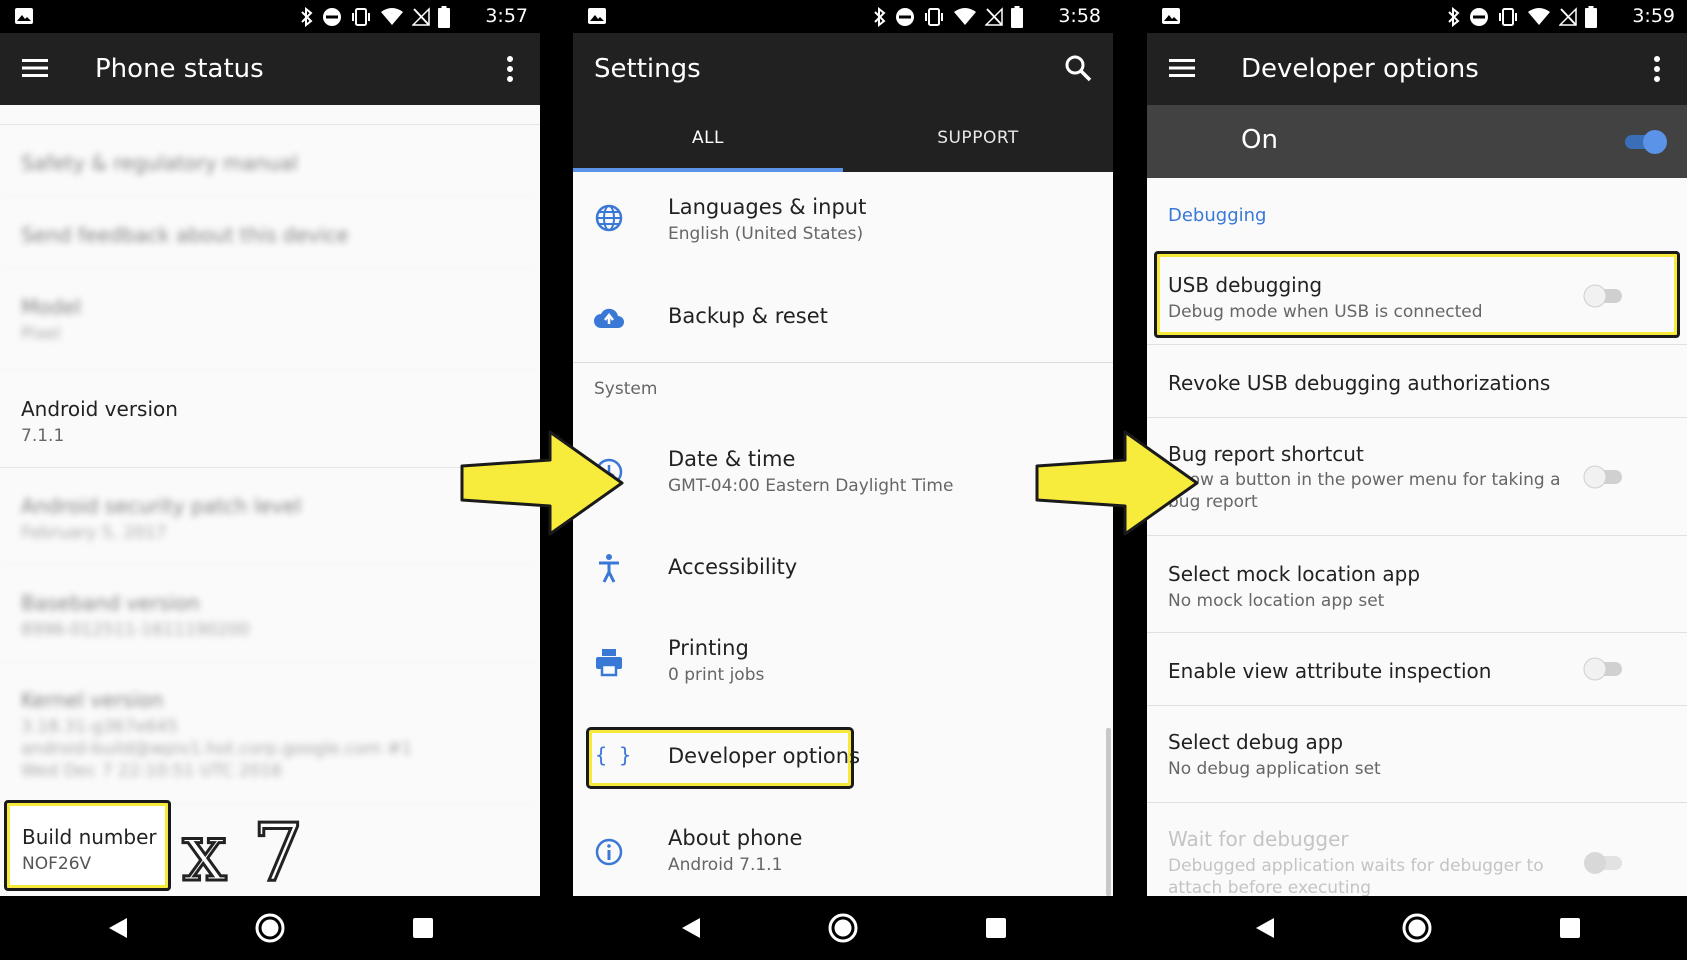  I want to click on tab-support: SUPPORT, so click(978, 138).